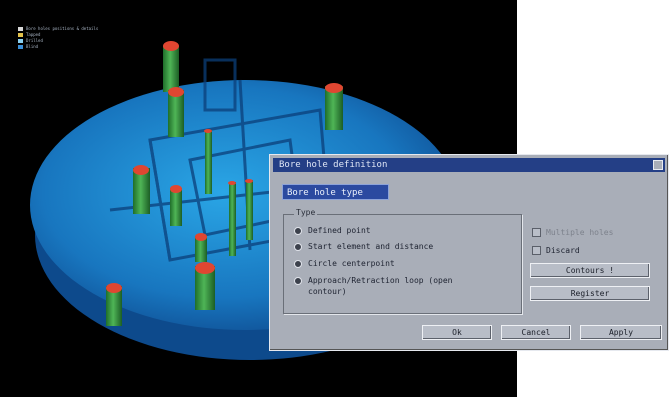  Describe the element at coordinates (621, 332) in the screenshot. I see `apply-button: Apply` at that location.